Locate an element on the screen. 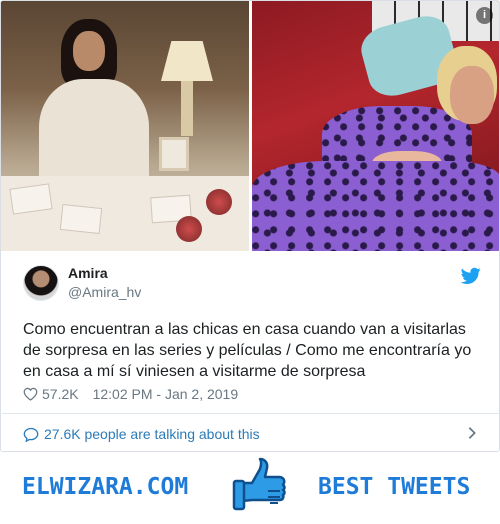 The height and width of the screenshot is (524, 500). footer-banner: ELWIZARA.COM BEST TWEETS is located at coordinates (250, 488).